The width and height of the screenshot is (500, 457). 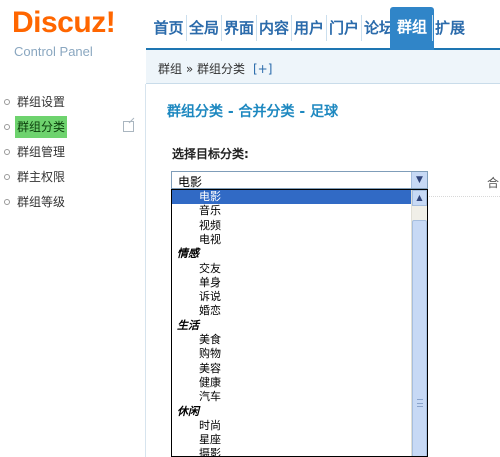 What do you see at coordinates (292, 226) in the screenshot?
I see `dropdown-option: 视频` at bounding box center [292, 226].